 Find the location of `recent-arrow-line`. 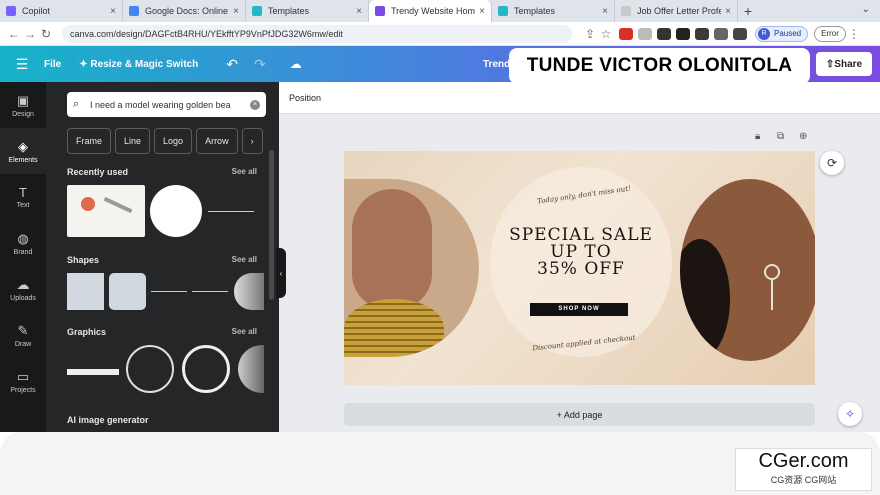

recent-arrow-line is located at coordinates (231, 211).